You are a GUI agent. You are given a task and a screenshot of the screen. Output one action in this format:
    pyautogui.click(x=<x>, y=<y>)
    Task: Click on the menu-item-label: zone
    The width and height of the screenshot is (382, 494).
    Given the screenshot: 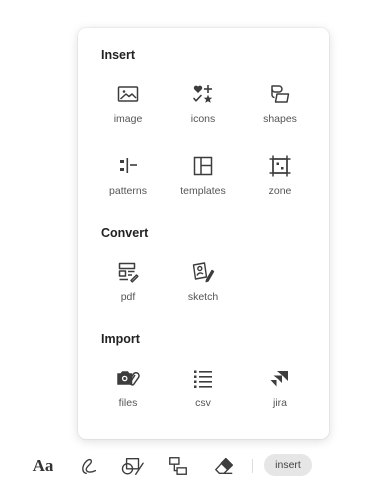 What is the action you would take?
    pyautogui.click(x=280, y=191)
    